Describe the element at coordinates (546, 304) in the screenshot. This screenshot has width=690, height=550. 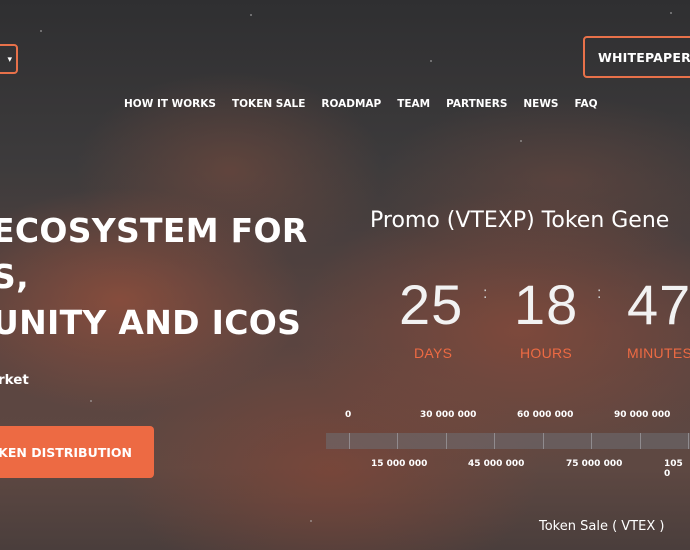
I see `countdown-hours: 18` at that location.